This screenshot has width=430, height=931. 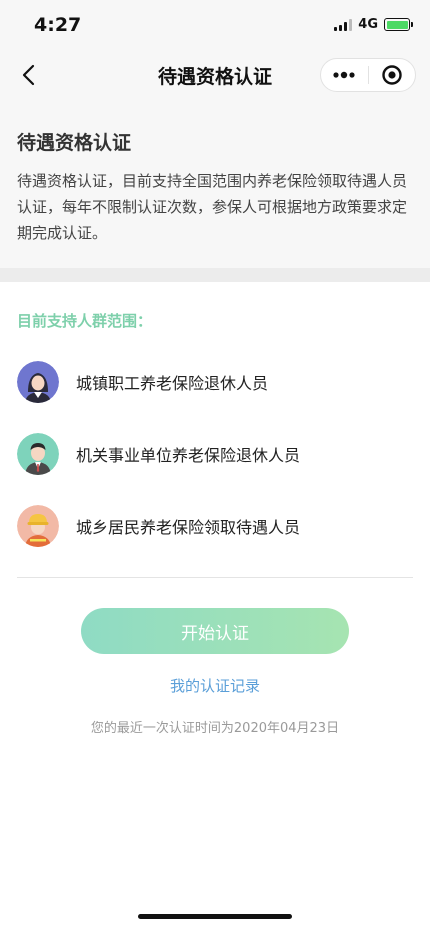 I want to click on group-label: 城乡居民养老保险领取待遇人员, so click(x=188, y=527).